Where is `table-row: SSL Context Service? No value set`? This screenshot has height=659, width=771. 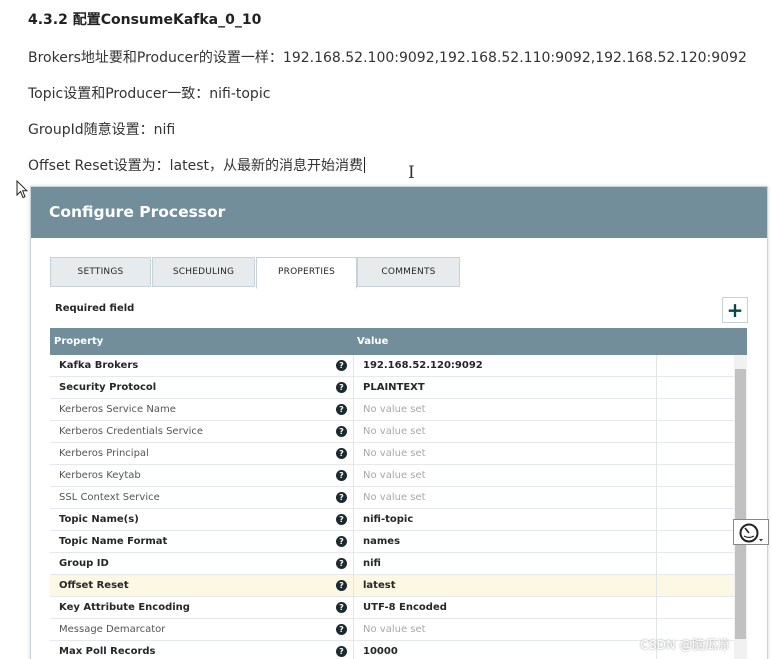
table-row: SSL Context Service? No value set is located at coordinates (392, 498).